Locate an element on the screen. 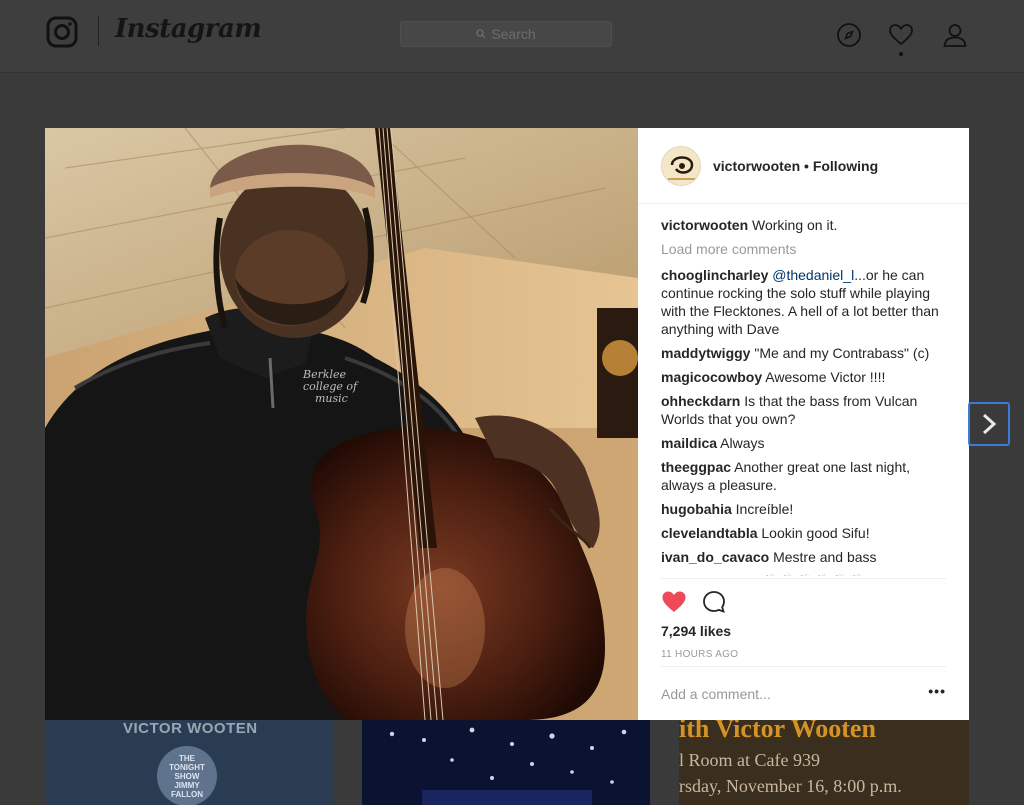 This screenshot has width=1024, height=805. post-header: victorwooten • Following is located at coordinates (803, 166).